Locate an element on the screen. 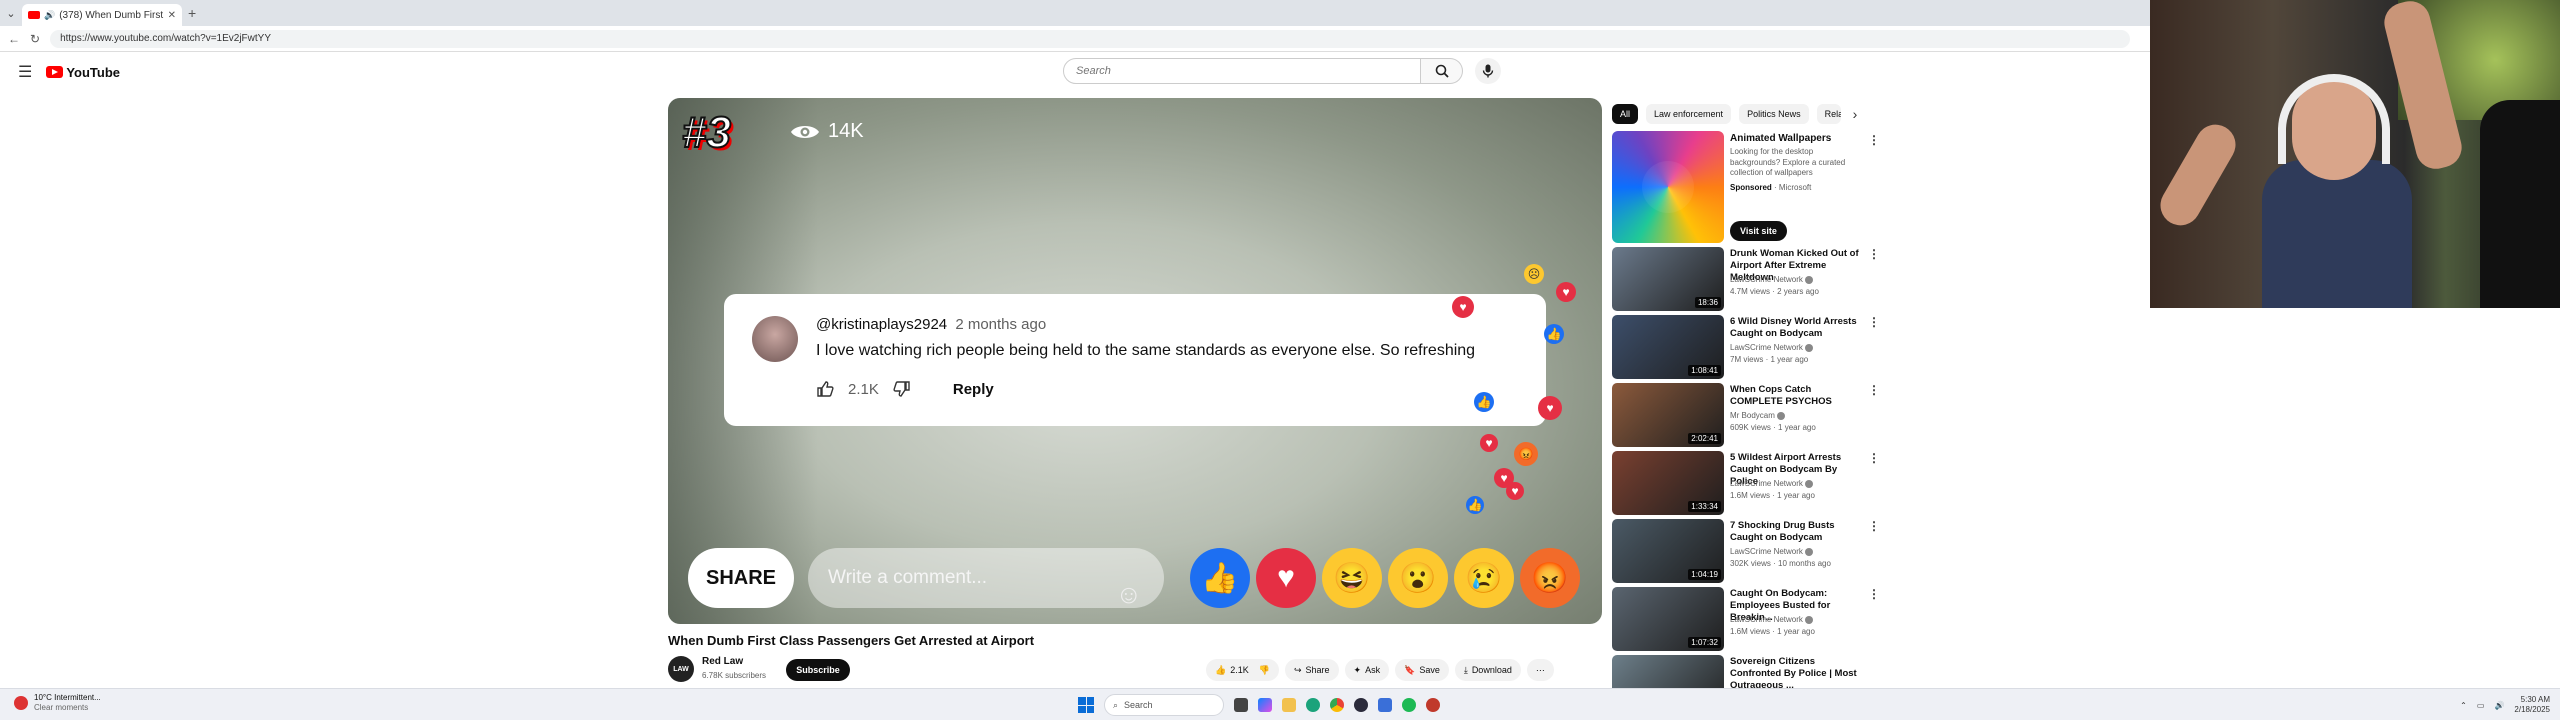 The height and width of the screenshot is (720, 2560). headset-icon is located at coordinates (2334, 119).